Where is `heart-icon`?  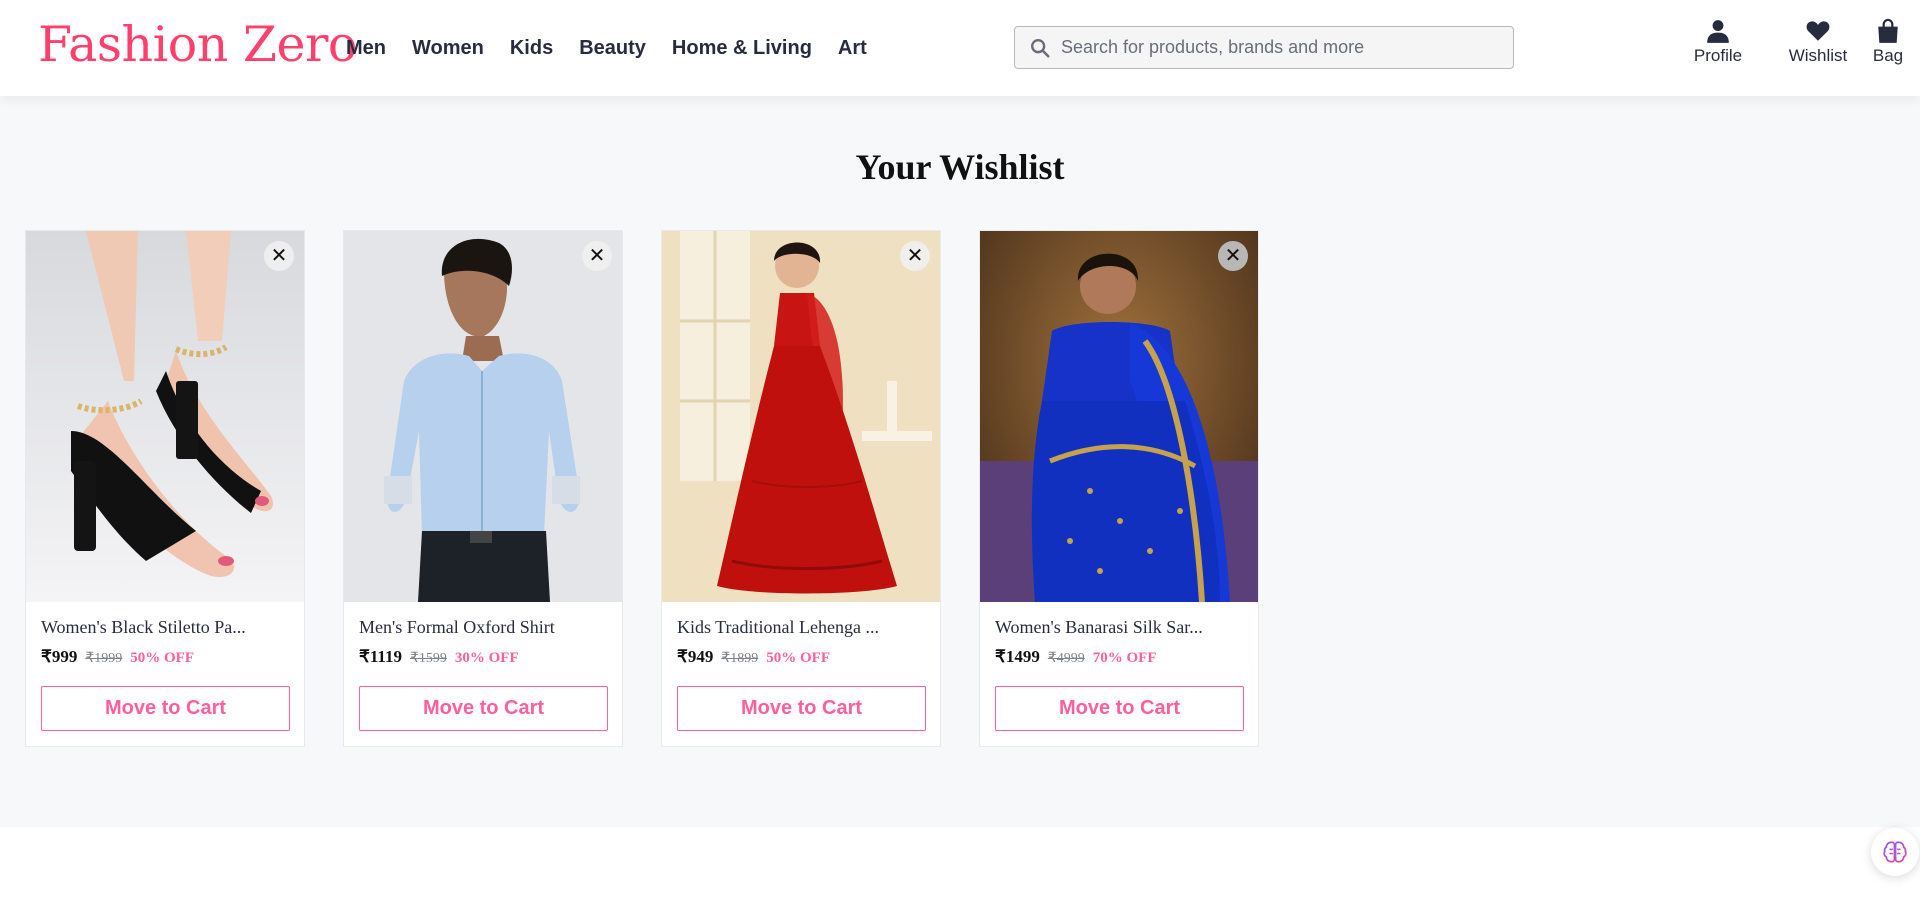 heart-icon is located at coordinates (1818, 31).